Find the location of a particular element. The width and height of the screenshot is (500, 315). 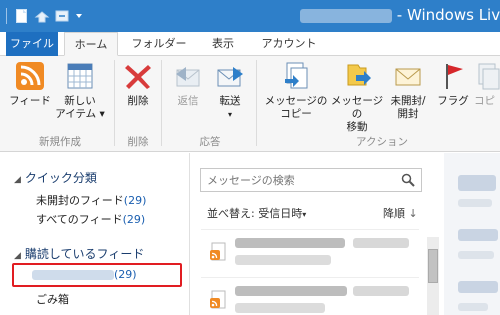

nav-item-trash: ごみ箱 is located at coordinates (52, 299).